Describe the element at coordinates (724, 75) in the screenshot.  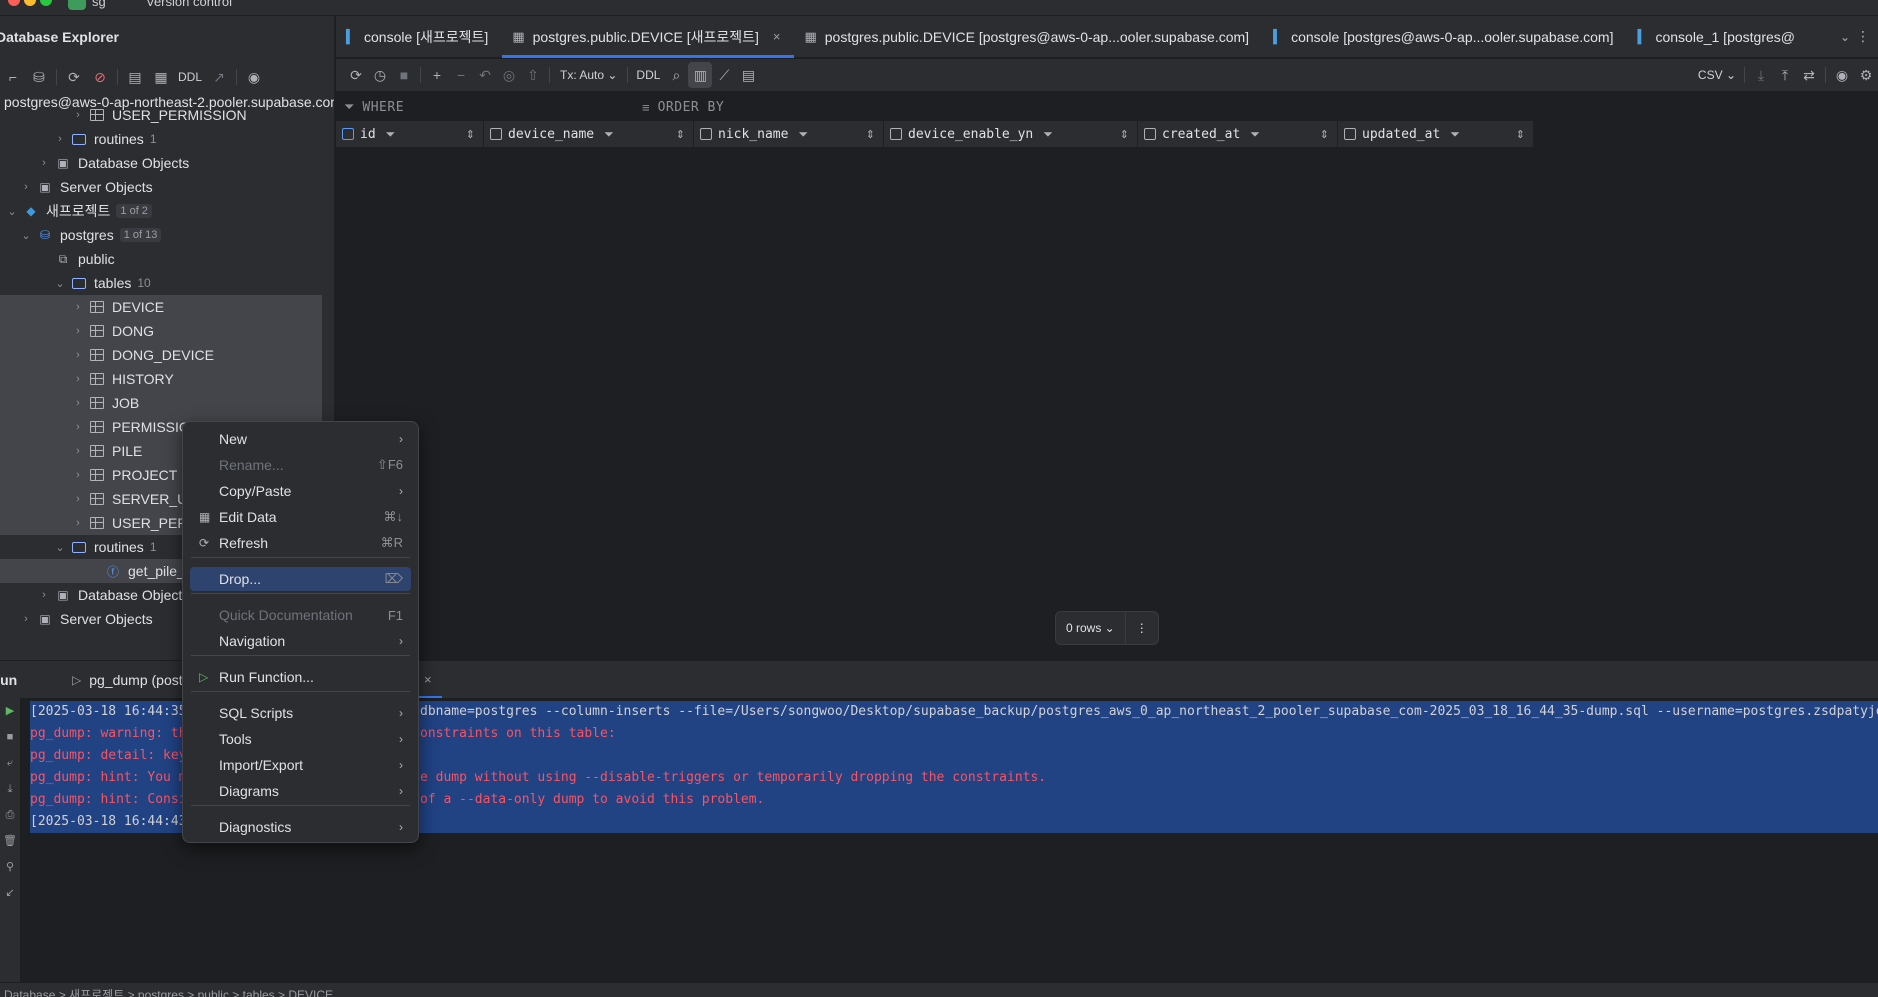
I see `chart-icon: ⟋` at that location.